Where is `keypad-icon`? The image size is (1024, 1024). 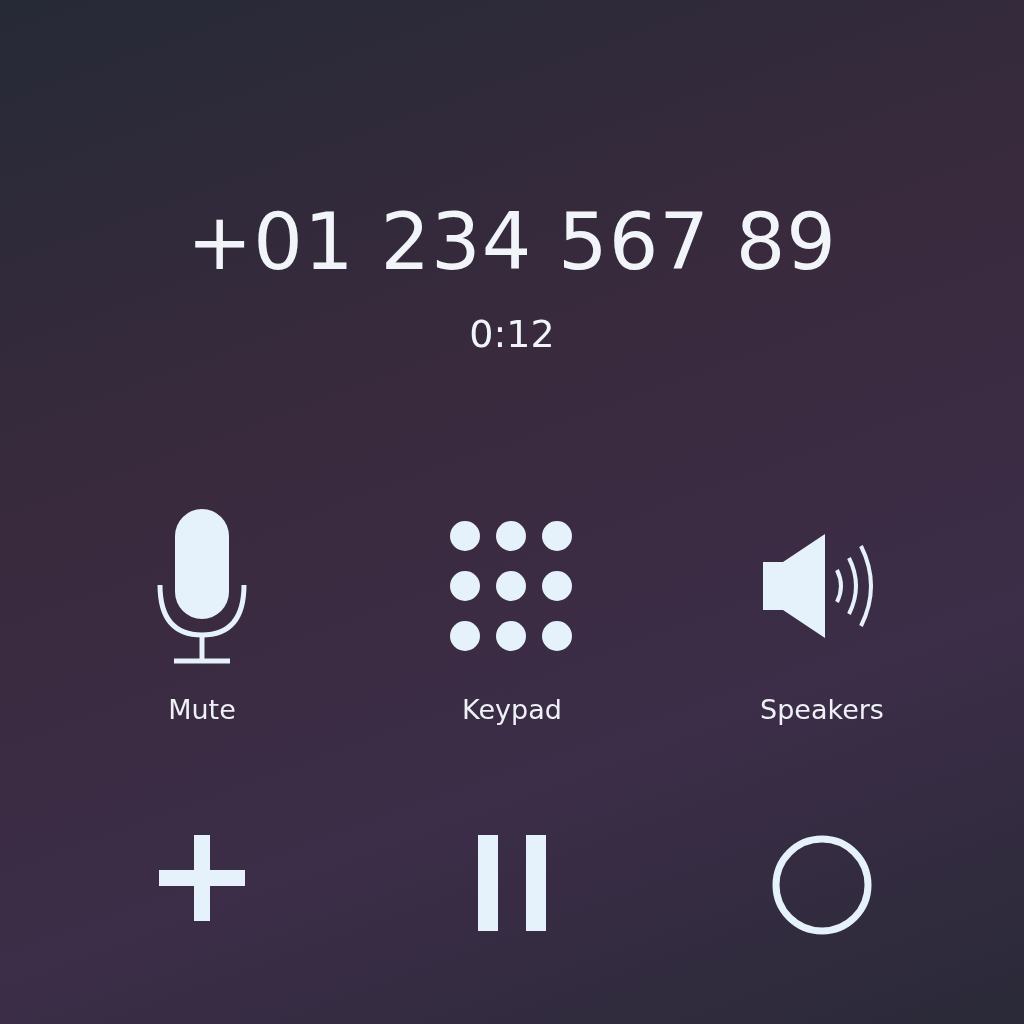 keypad-icon is located at coordinates (512, 585).